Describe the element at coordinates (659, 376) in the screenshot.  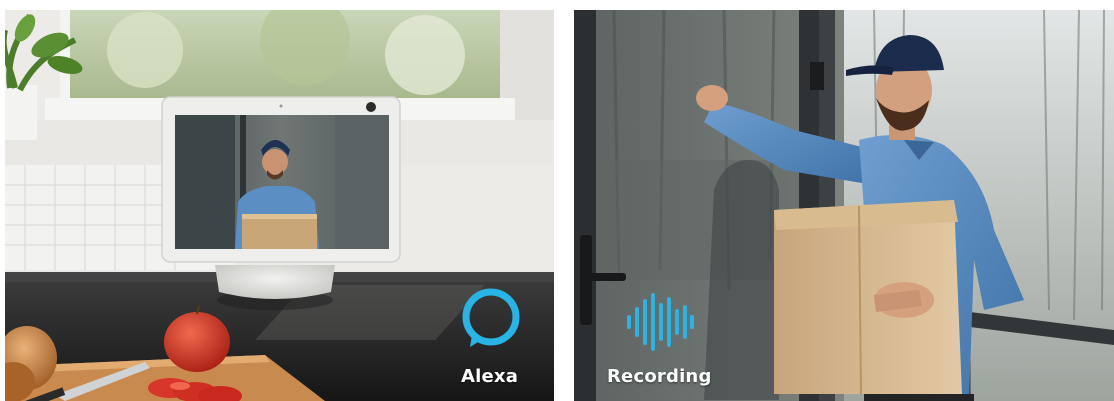
I see `recording-caption: Recording` at that location.